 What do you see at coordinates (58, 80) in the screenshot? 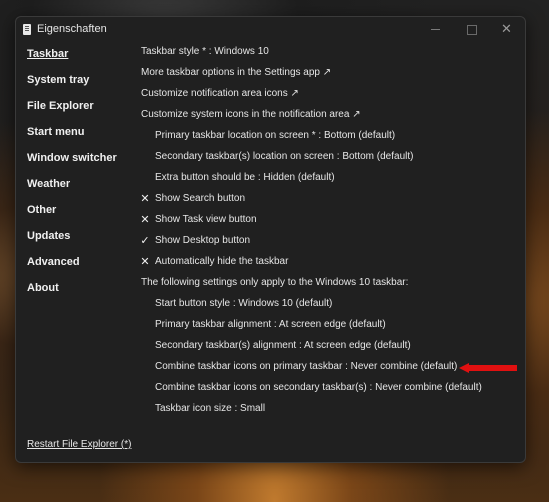
I see `sidebar-item-system-tray: System tray` at bounding box center [58, 80].